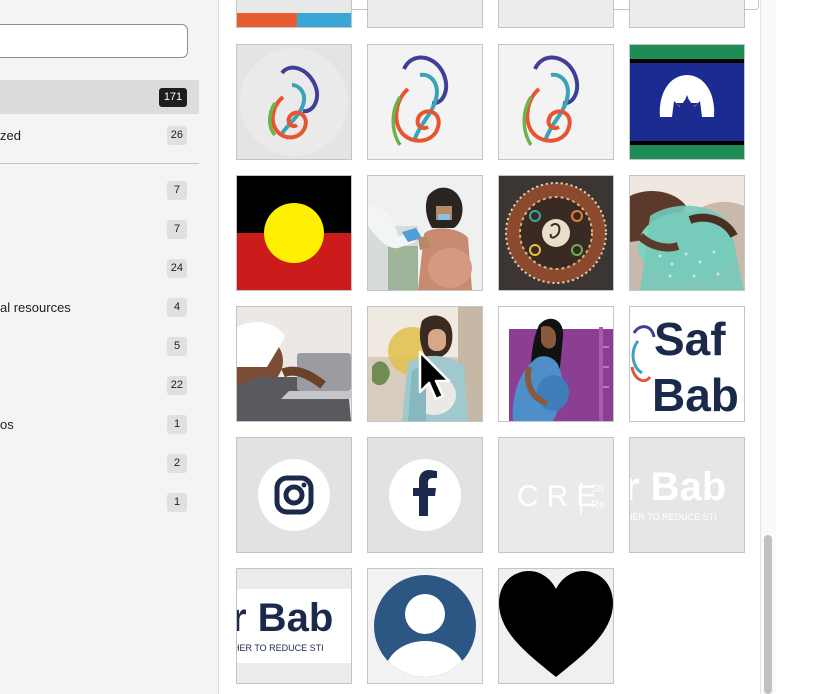  What do you see at coordinates (556, 364) in the screenshot?
I see `media-item-pregnant-illustration` at bounding box center [556, 364].